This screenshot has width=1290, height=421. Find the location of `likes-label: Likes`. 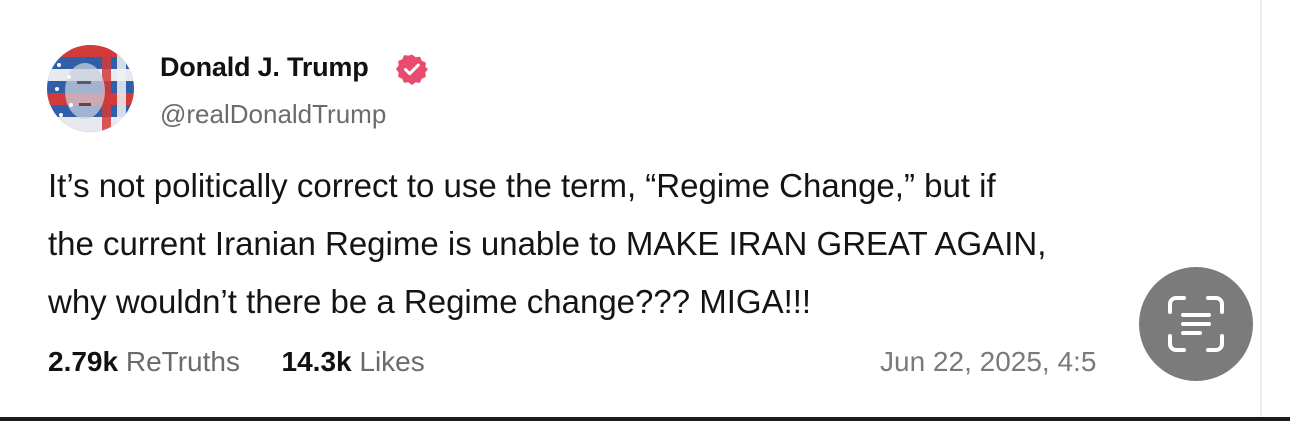

likes-label: Likes is located at coordinates (391, 361).